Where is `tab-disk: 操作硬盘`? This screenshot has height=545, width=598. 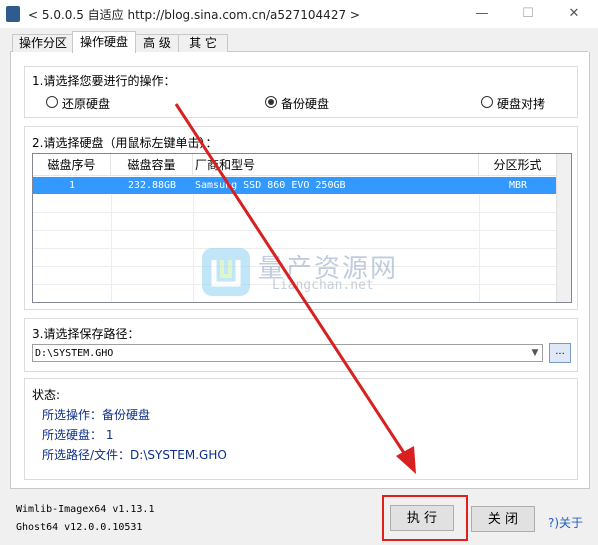
tab-disk: 操作硬盘 is located at coordinates (104, 42).